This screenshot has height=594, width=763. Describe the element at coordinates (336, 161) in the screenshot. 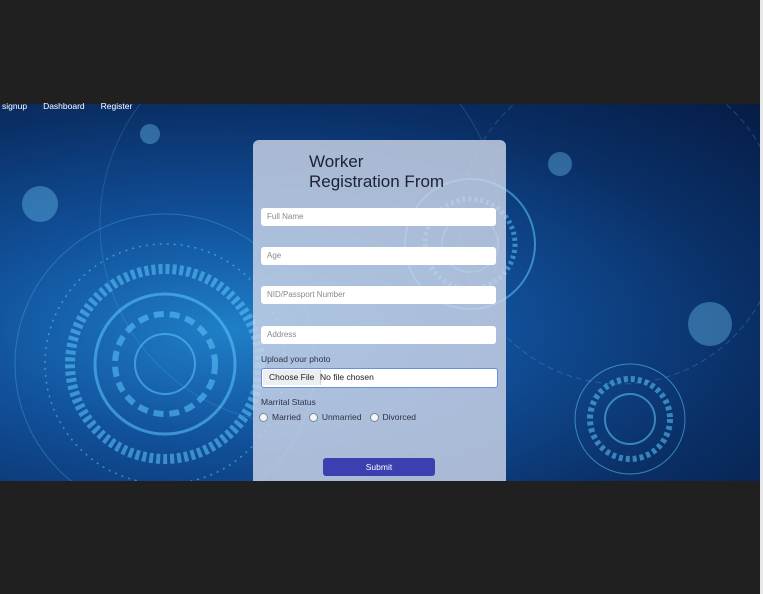

I see `form-title-line-1: Worker` at that location.